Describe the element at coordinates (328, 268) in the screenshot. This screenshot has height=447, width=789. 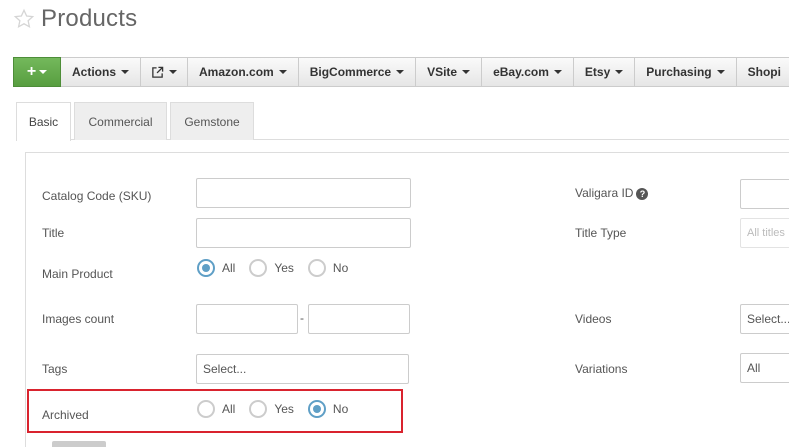
I see `main-product-no-radio: No` at that location.